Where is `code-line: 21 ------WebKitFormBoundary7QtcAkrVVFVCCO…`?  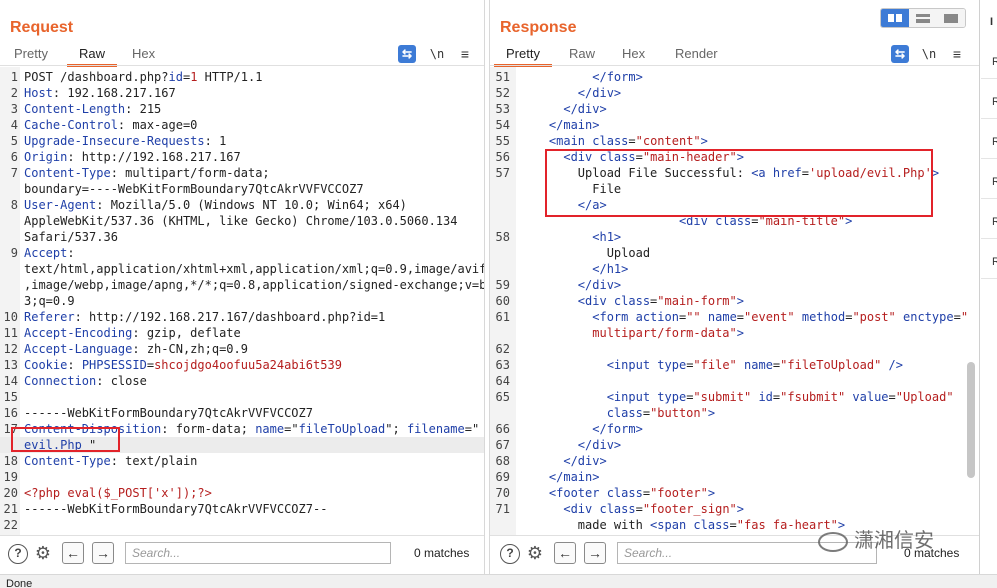 code-line: 21 ------WebKitFormBoundary7QtcAkrVVFVCCO… is located at coordinates (242, 509).